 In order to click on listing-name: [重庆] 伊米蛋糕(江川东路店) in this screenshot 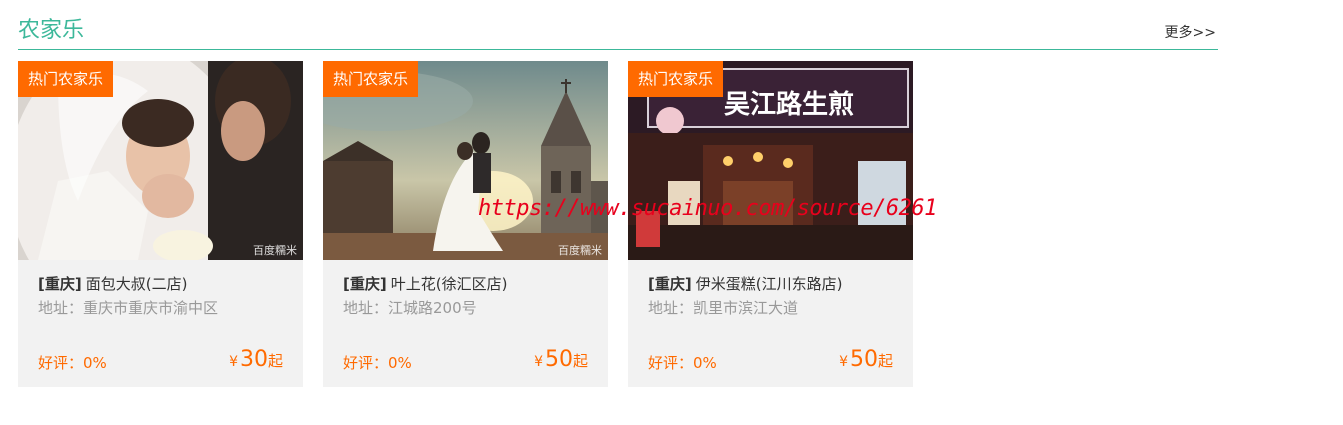, I will do `click(745, 283)`.